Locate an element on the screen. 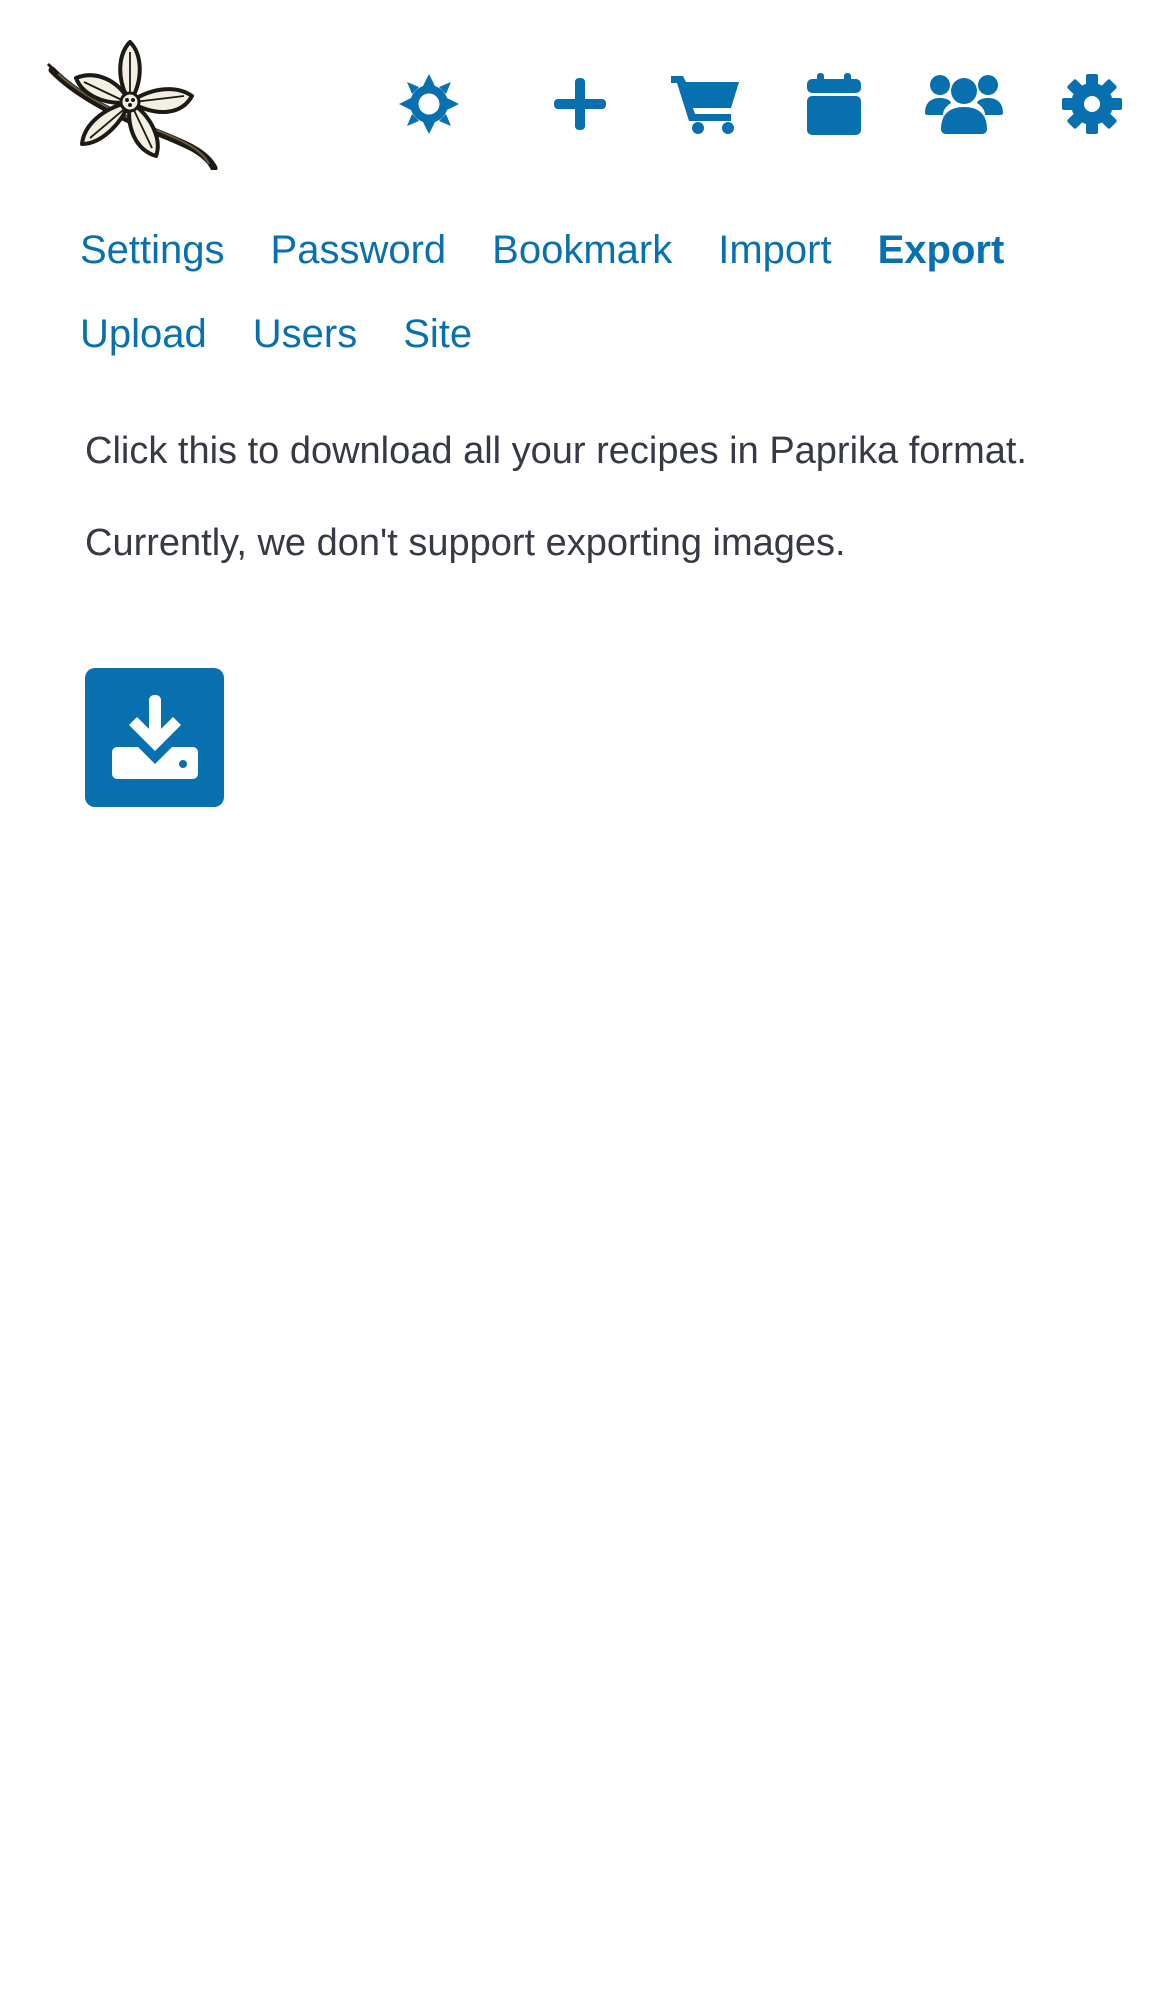 The image size is (1170, 1992). top-navbar is located at coordinates (585, 90).